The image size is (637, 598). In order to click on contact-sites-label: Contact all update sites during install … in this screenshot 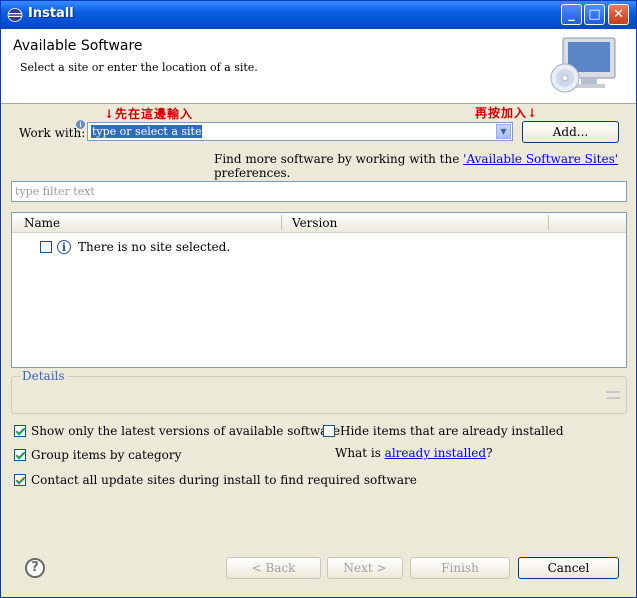, I will do `click(224, 480)`.